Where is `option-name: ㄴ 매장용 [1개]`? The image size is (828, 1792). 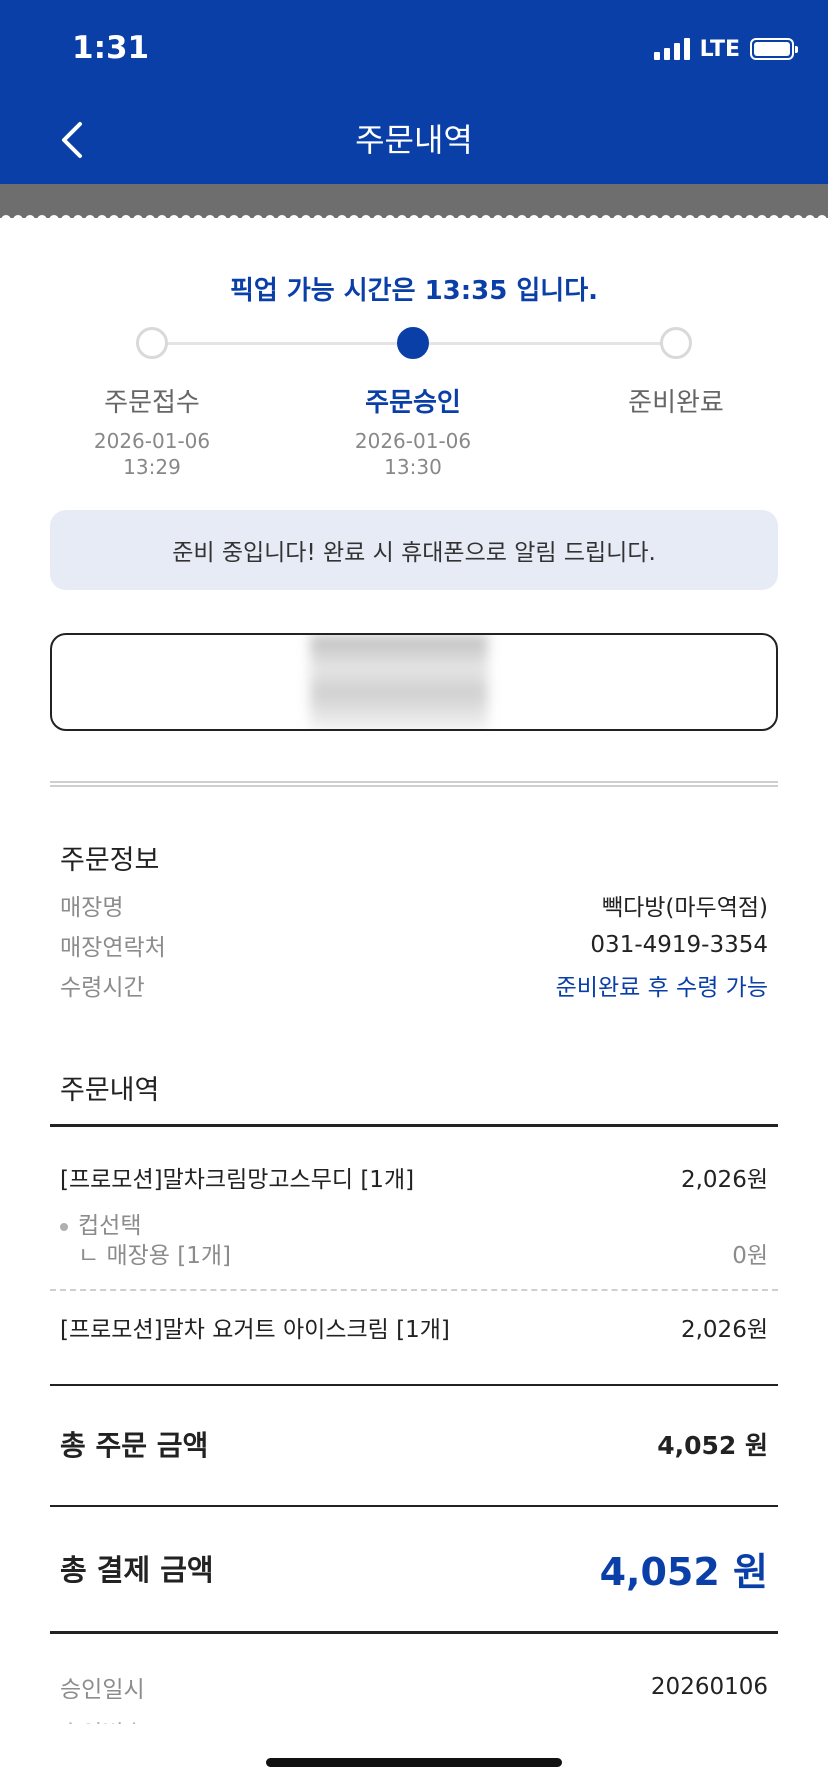
option-name: ㄴ 매장용 [1개] is located at coordinates (155, 1256).